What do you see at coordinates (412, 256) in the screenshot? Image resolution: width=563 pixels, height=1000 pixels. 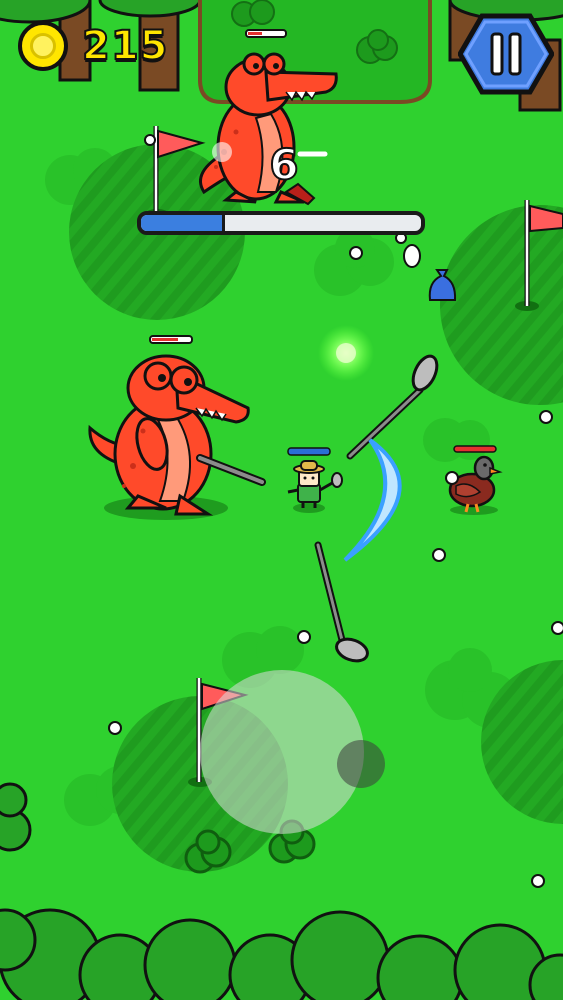 I see `egg` at bounding box center [412, 256].